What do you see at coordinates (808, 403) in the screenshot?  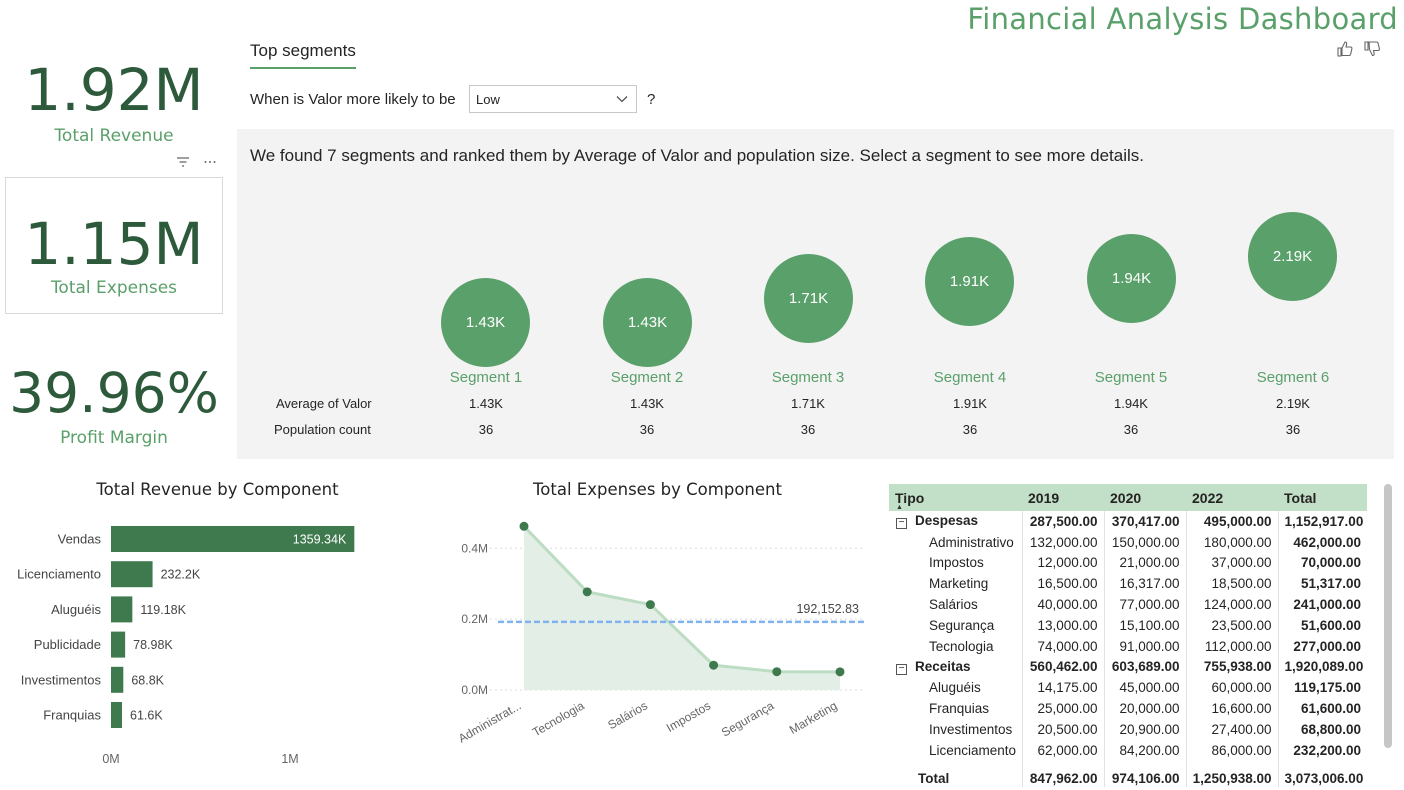 I see `segment-avg-valor: 1.71K` at bounding box center [808, 403].